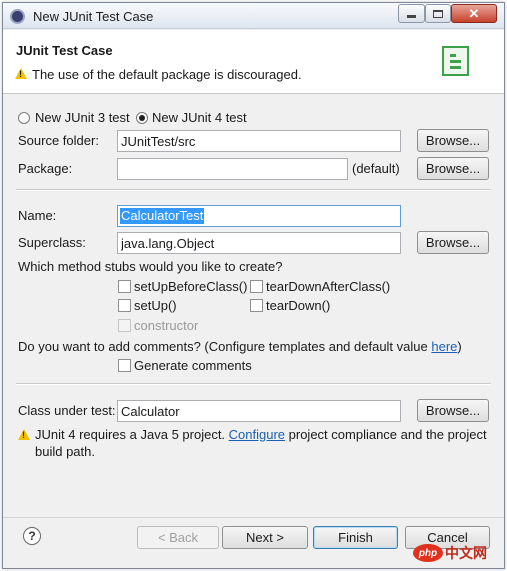 Image resolution: width=507 pixels, height=571 pixels. What do you see at coordinates (466, 553) in the screenshot?
I see `watermark-text: 中文网` at bounding box center [466, 553].